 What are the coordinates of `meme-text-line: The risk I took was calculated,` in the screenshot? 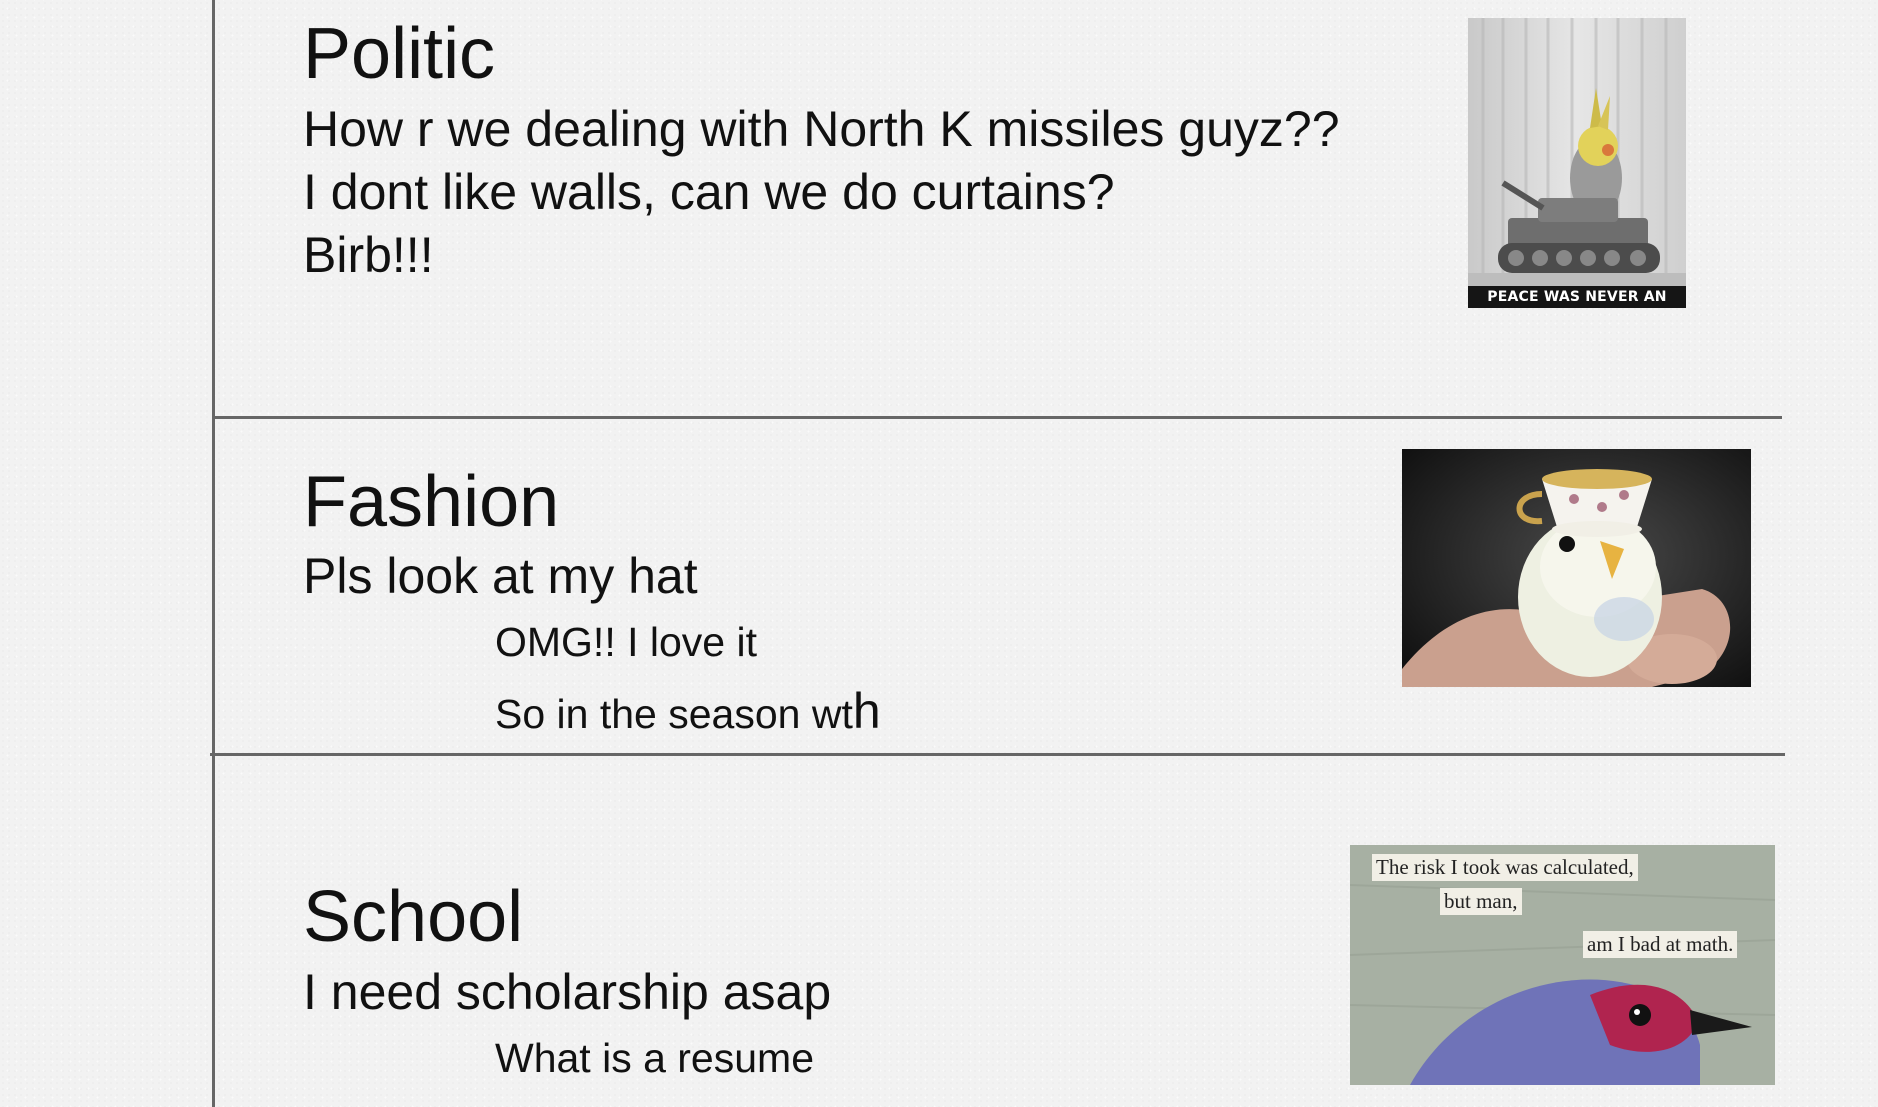 It's located at (1505, 867).